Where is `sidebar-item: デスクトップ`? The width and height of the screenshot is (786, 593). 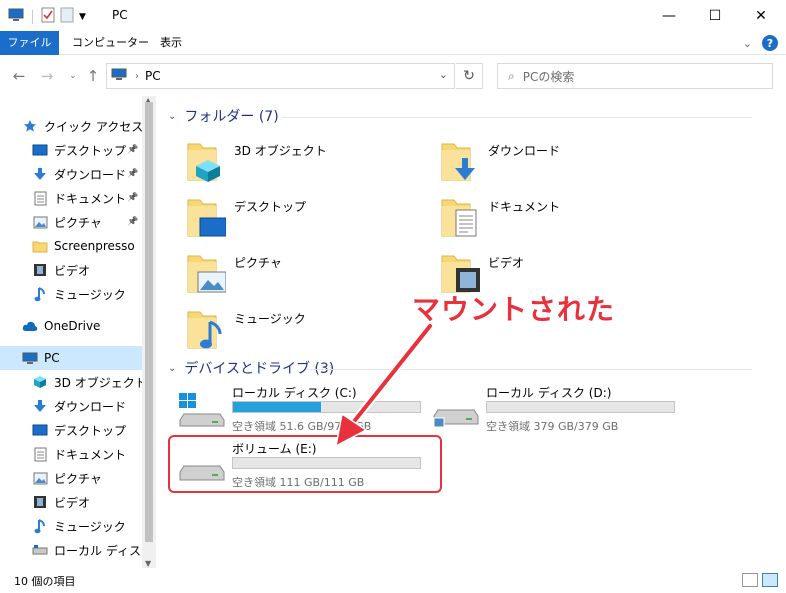
sidebar-item: デスクトップ is located at coordinates (71, 430).